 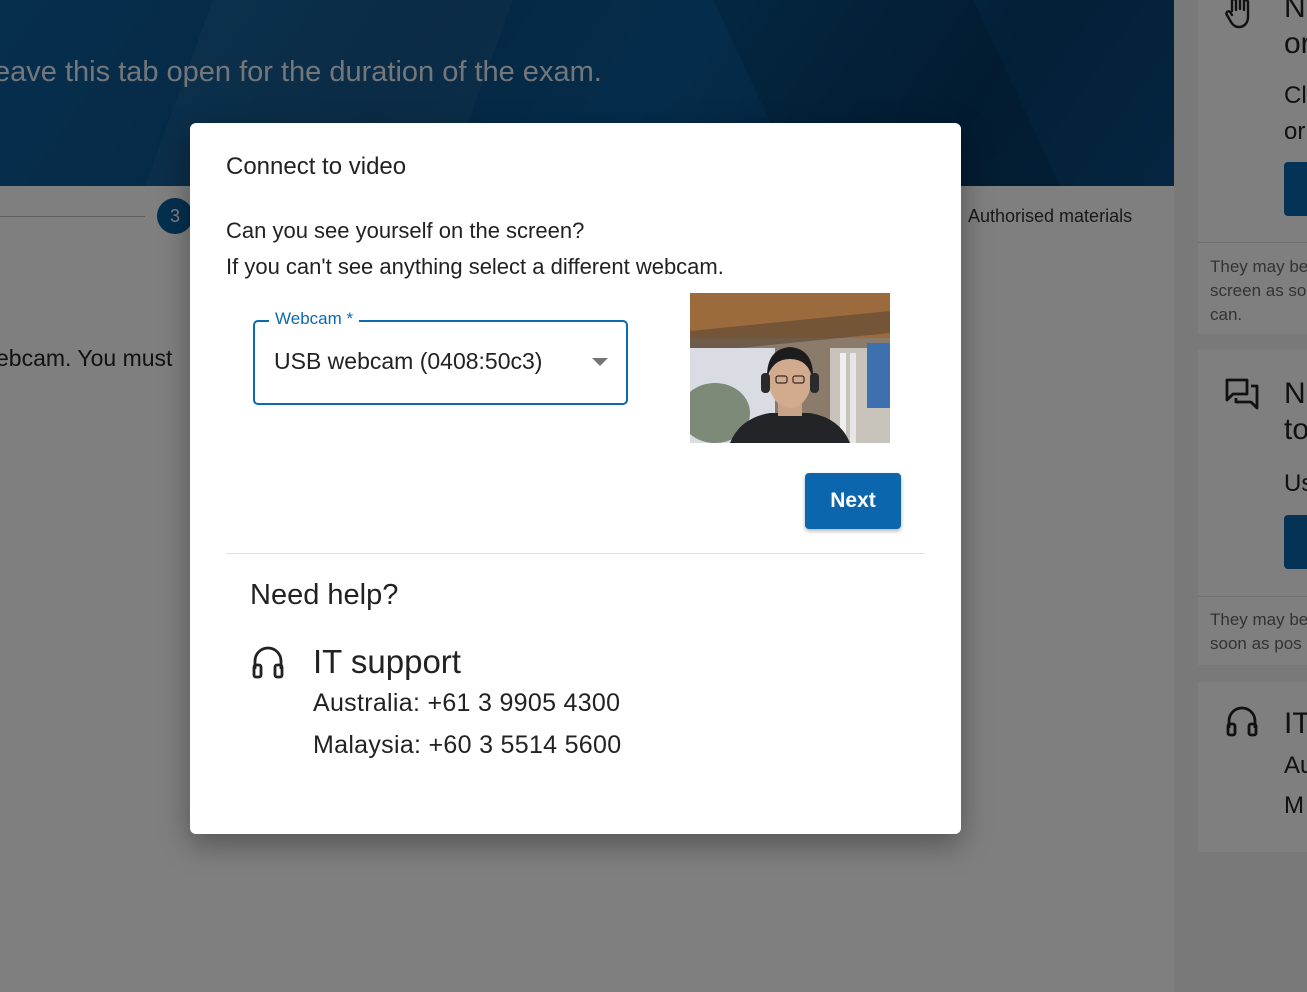 What do you see at coordinates (316, 166) in the screenshot?
I see `dialog-title: Connect to video` at bounding box center [316, 166].